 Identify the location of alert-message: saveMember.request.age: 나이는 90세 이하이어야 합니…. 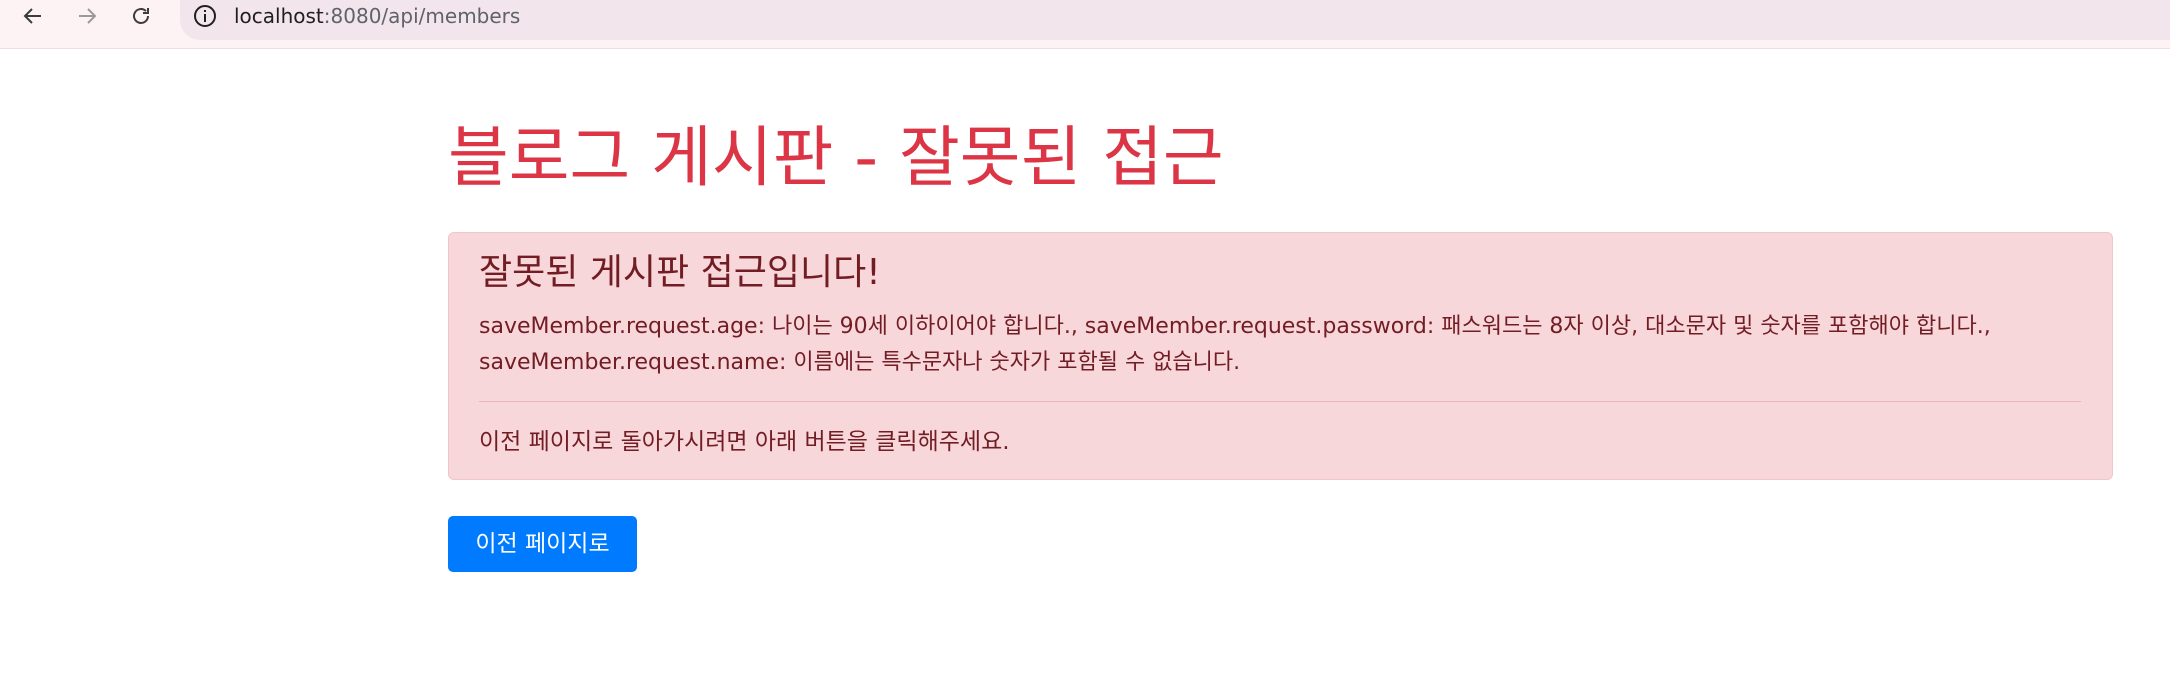
(1235, 344).